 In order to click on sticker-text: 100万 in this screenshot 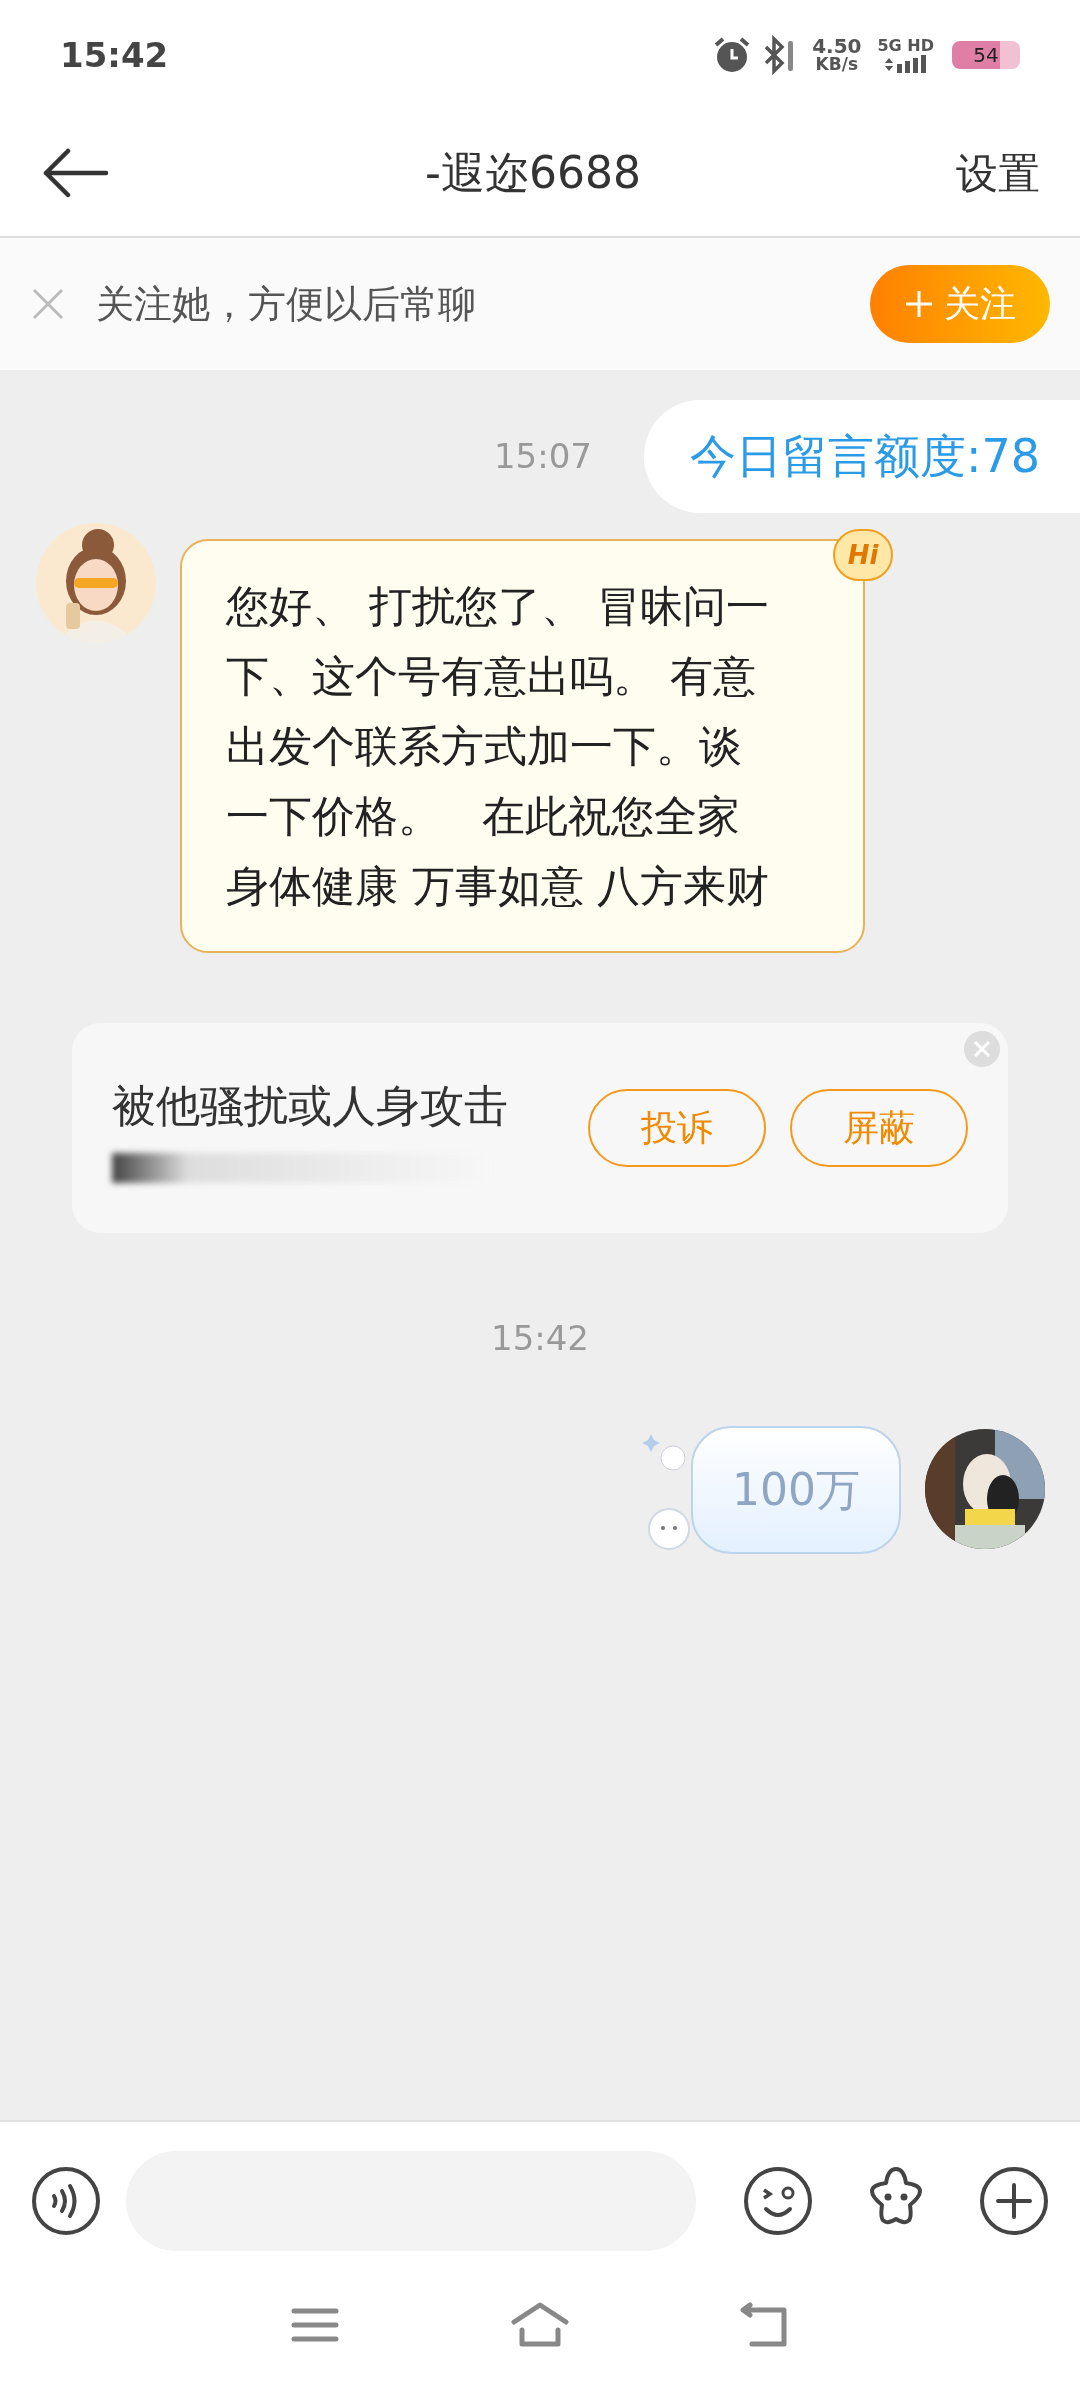, I will do `click(796, 1490)`.